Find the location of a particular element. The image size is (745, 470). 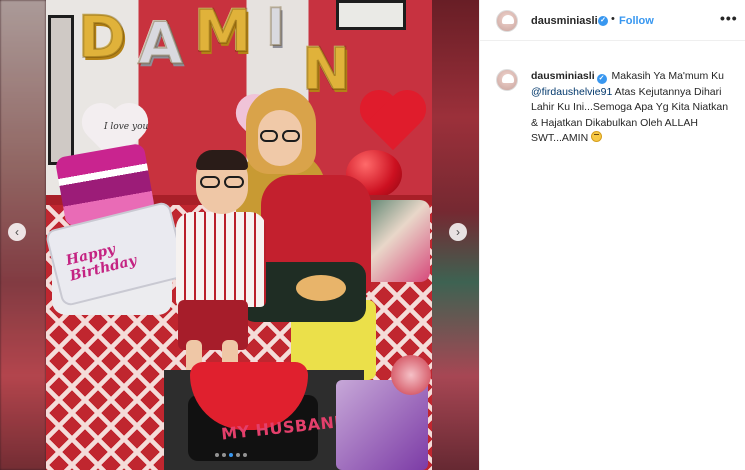

balloon-letter-d: D is located at coordinates (102, 37).